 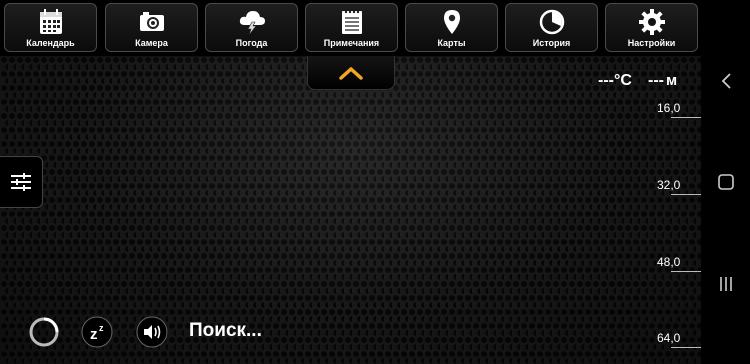 What do you see at coordinates (551, 22) in the screenshot?
I see `history-icon` at bounding box center [551, 22].